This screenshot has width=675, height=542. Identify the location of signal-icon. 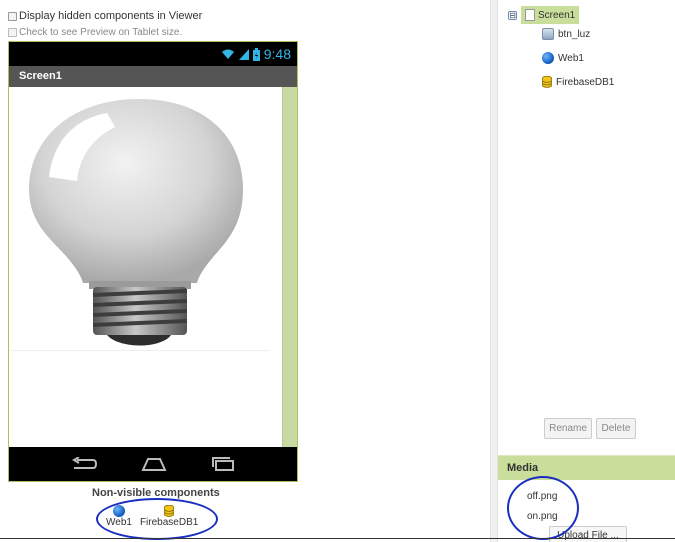
(243, 54).